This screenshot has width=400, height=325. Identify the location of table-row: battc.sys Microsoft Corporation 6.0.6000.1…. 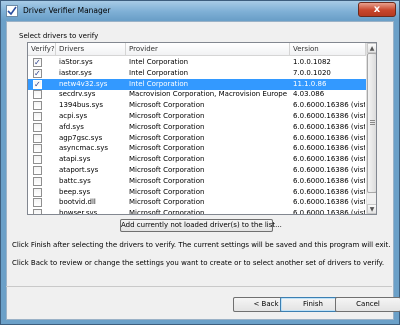
(197, 181).